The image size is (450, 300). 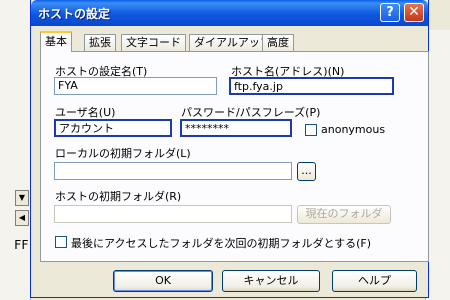 What do you see at coordinates (135, 86) in the screenshot?
I see `host-setting-name-input: FYA` at bounding box center [135, 86].